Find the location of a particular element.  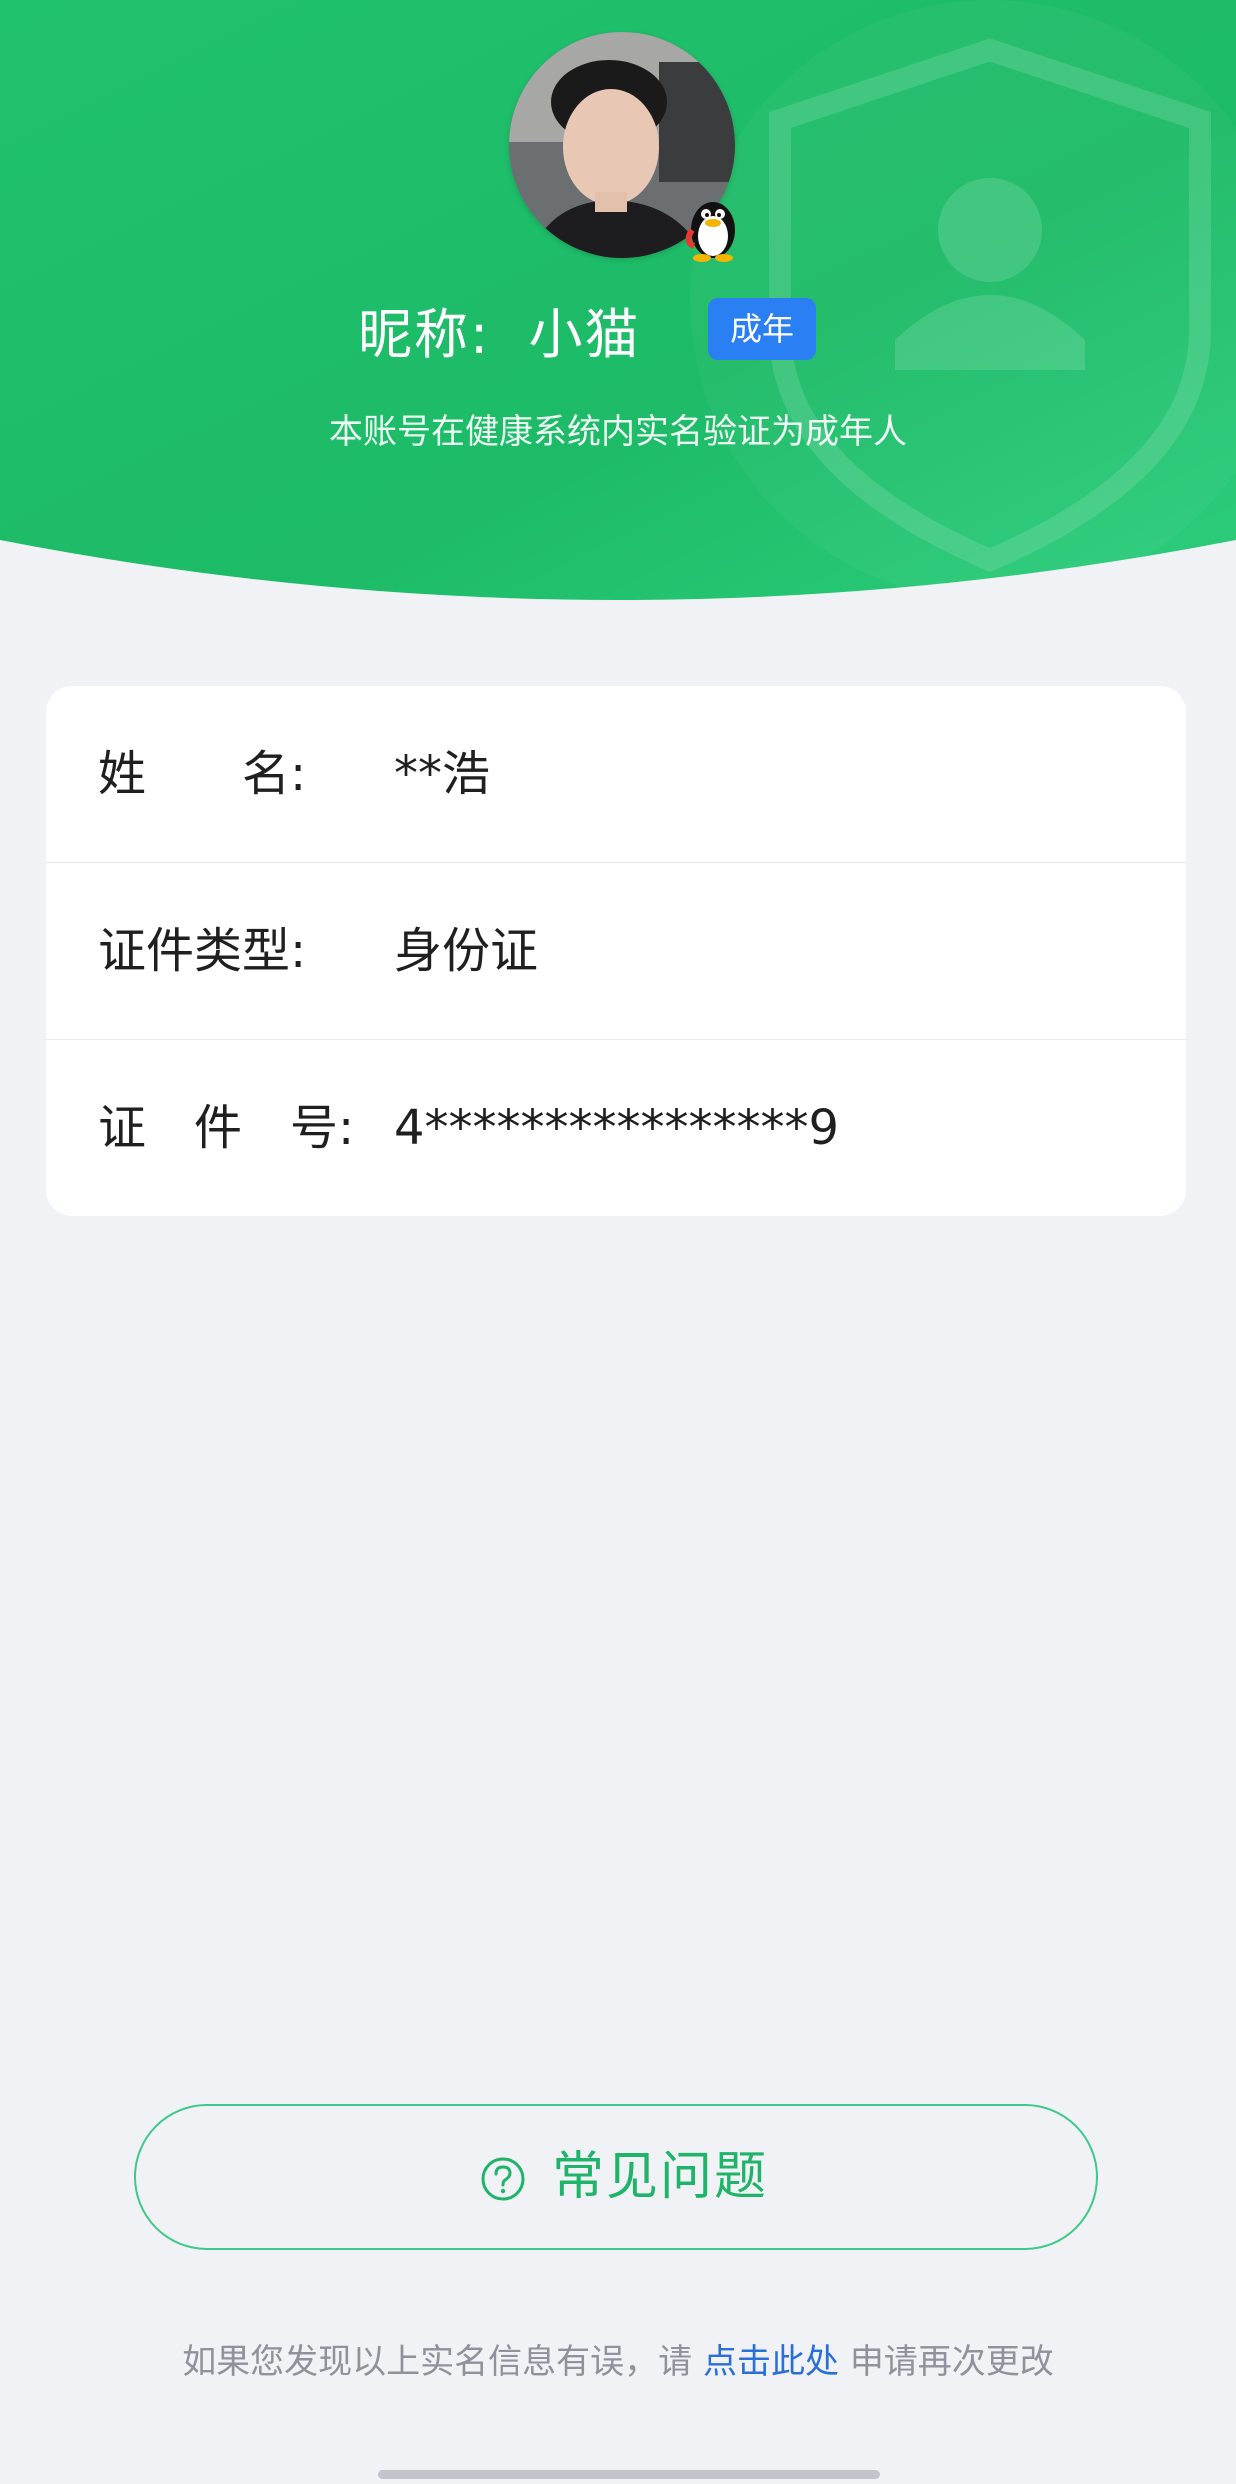

adult-badge: 成年 is located at coordinates (762, 329).